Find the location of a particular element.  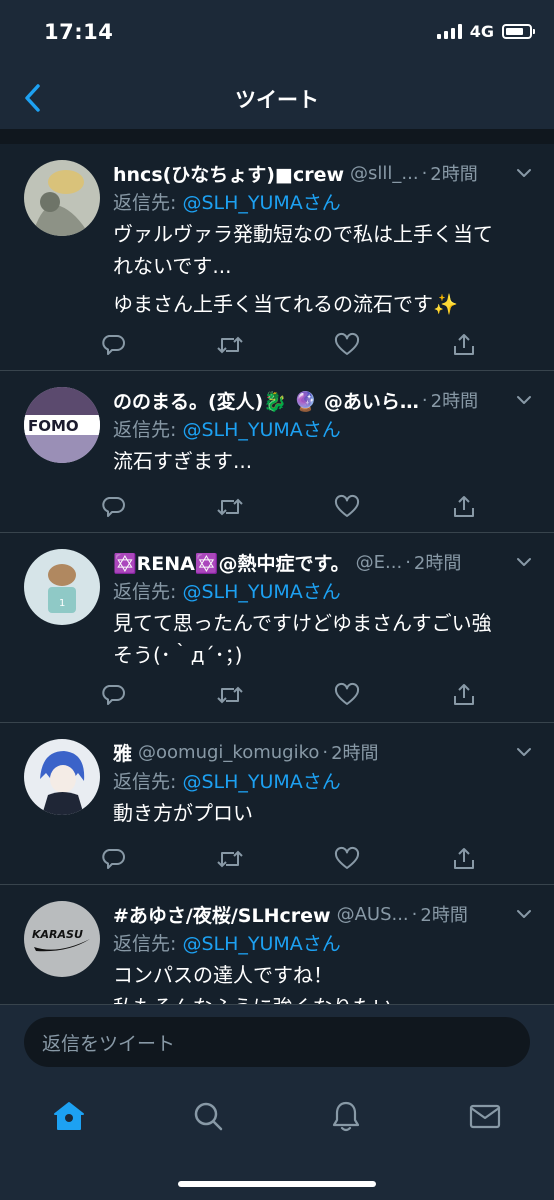

avatar: FOMO is located at coordinates (62, 425).